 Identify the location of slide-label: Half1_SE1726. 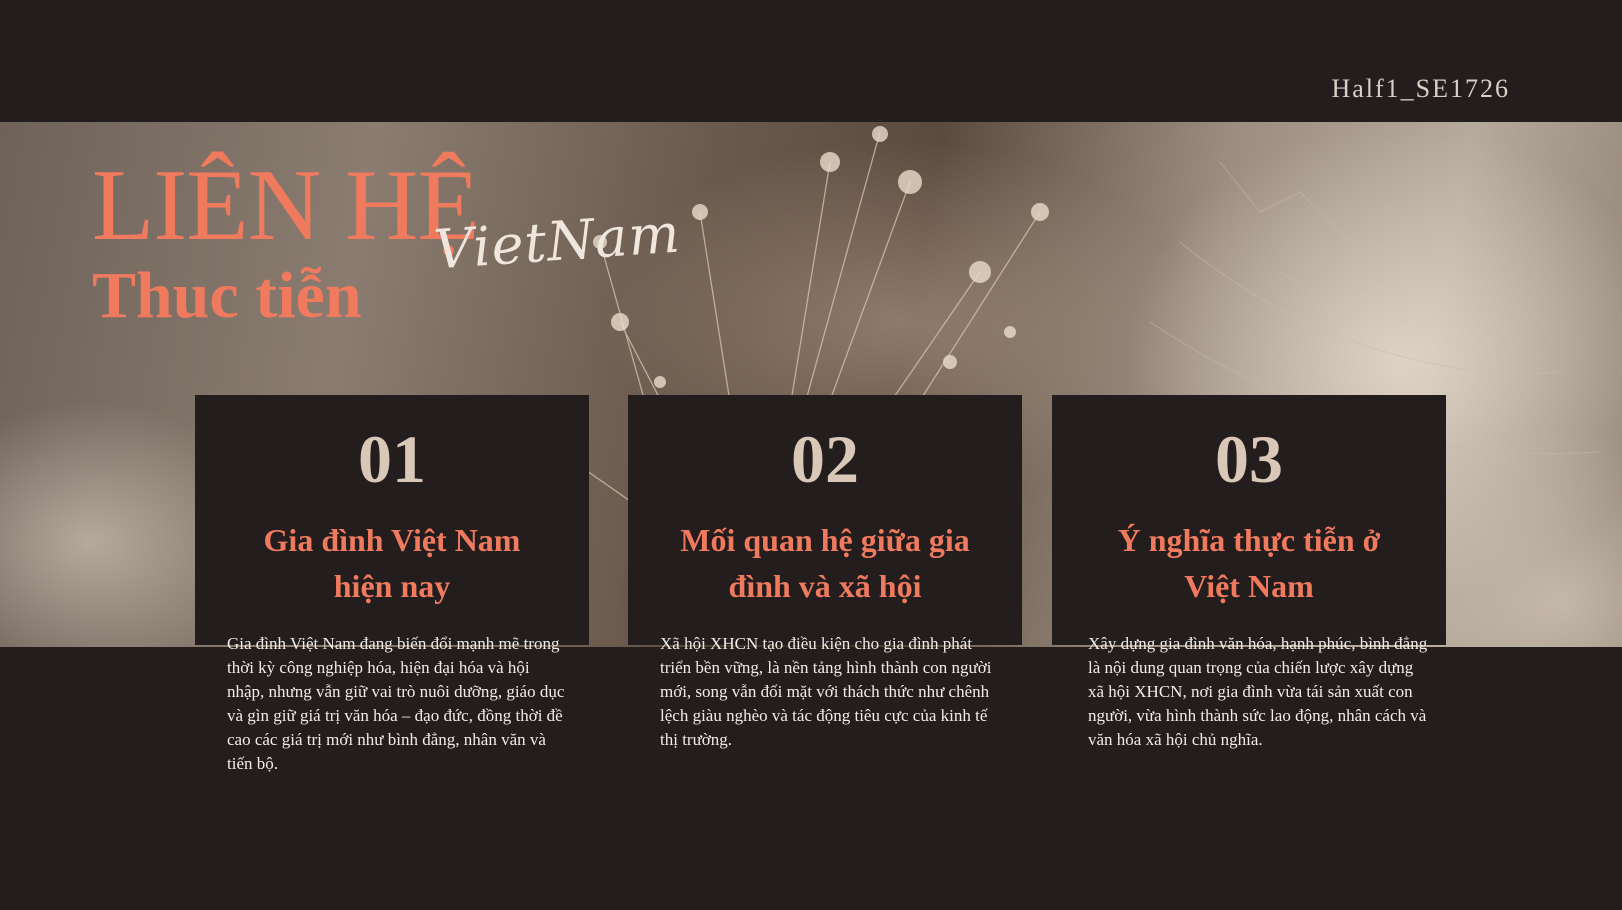
(1420, 88).